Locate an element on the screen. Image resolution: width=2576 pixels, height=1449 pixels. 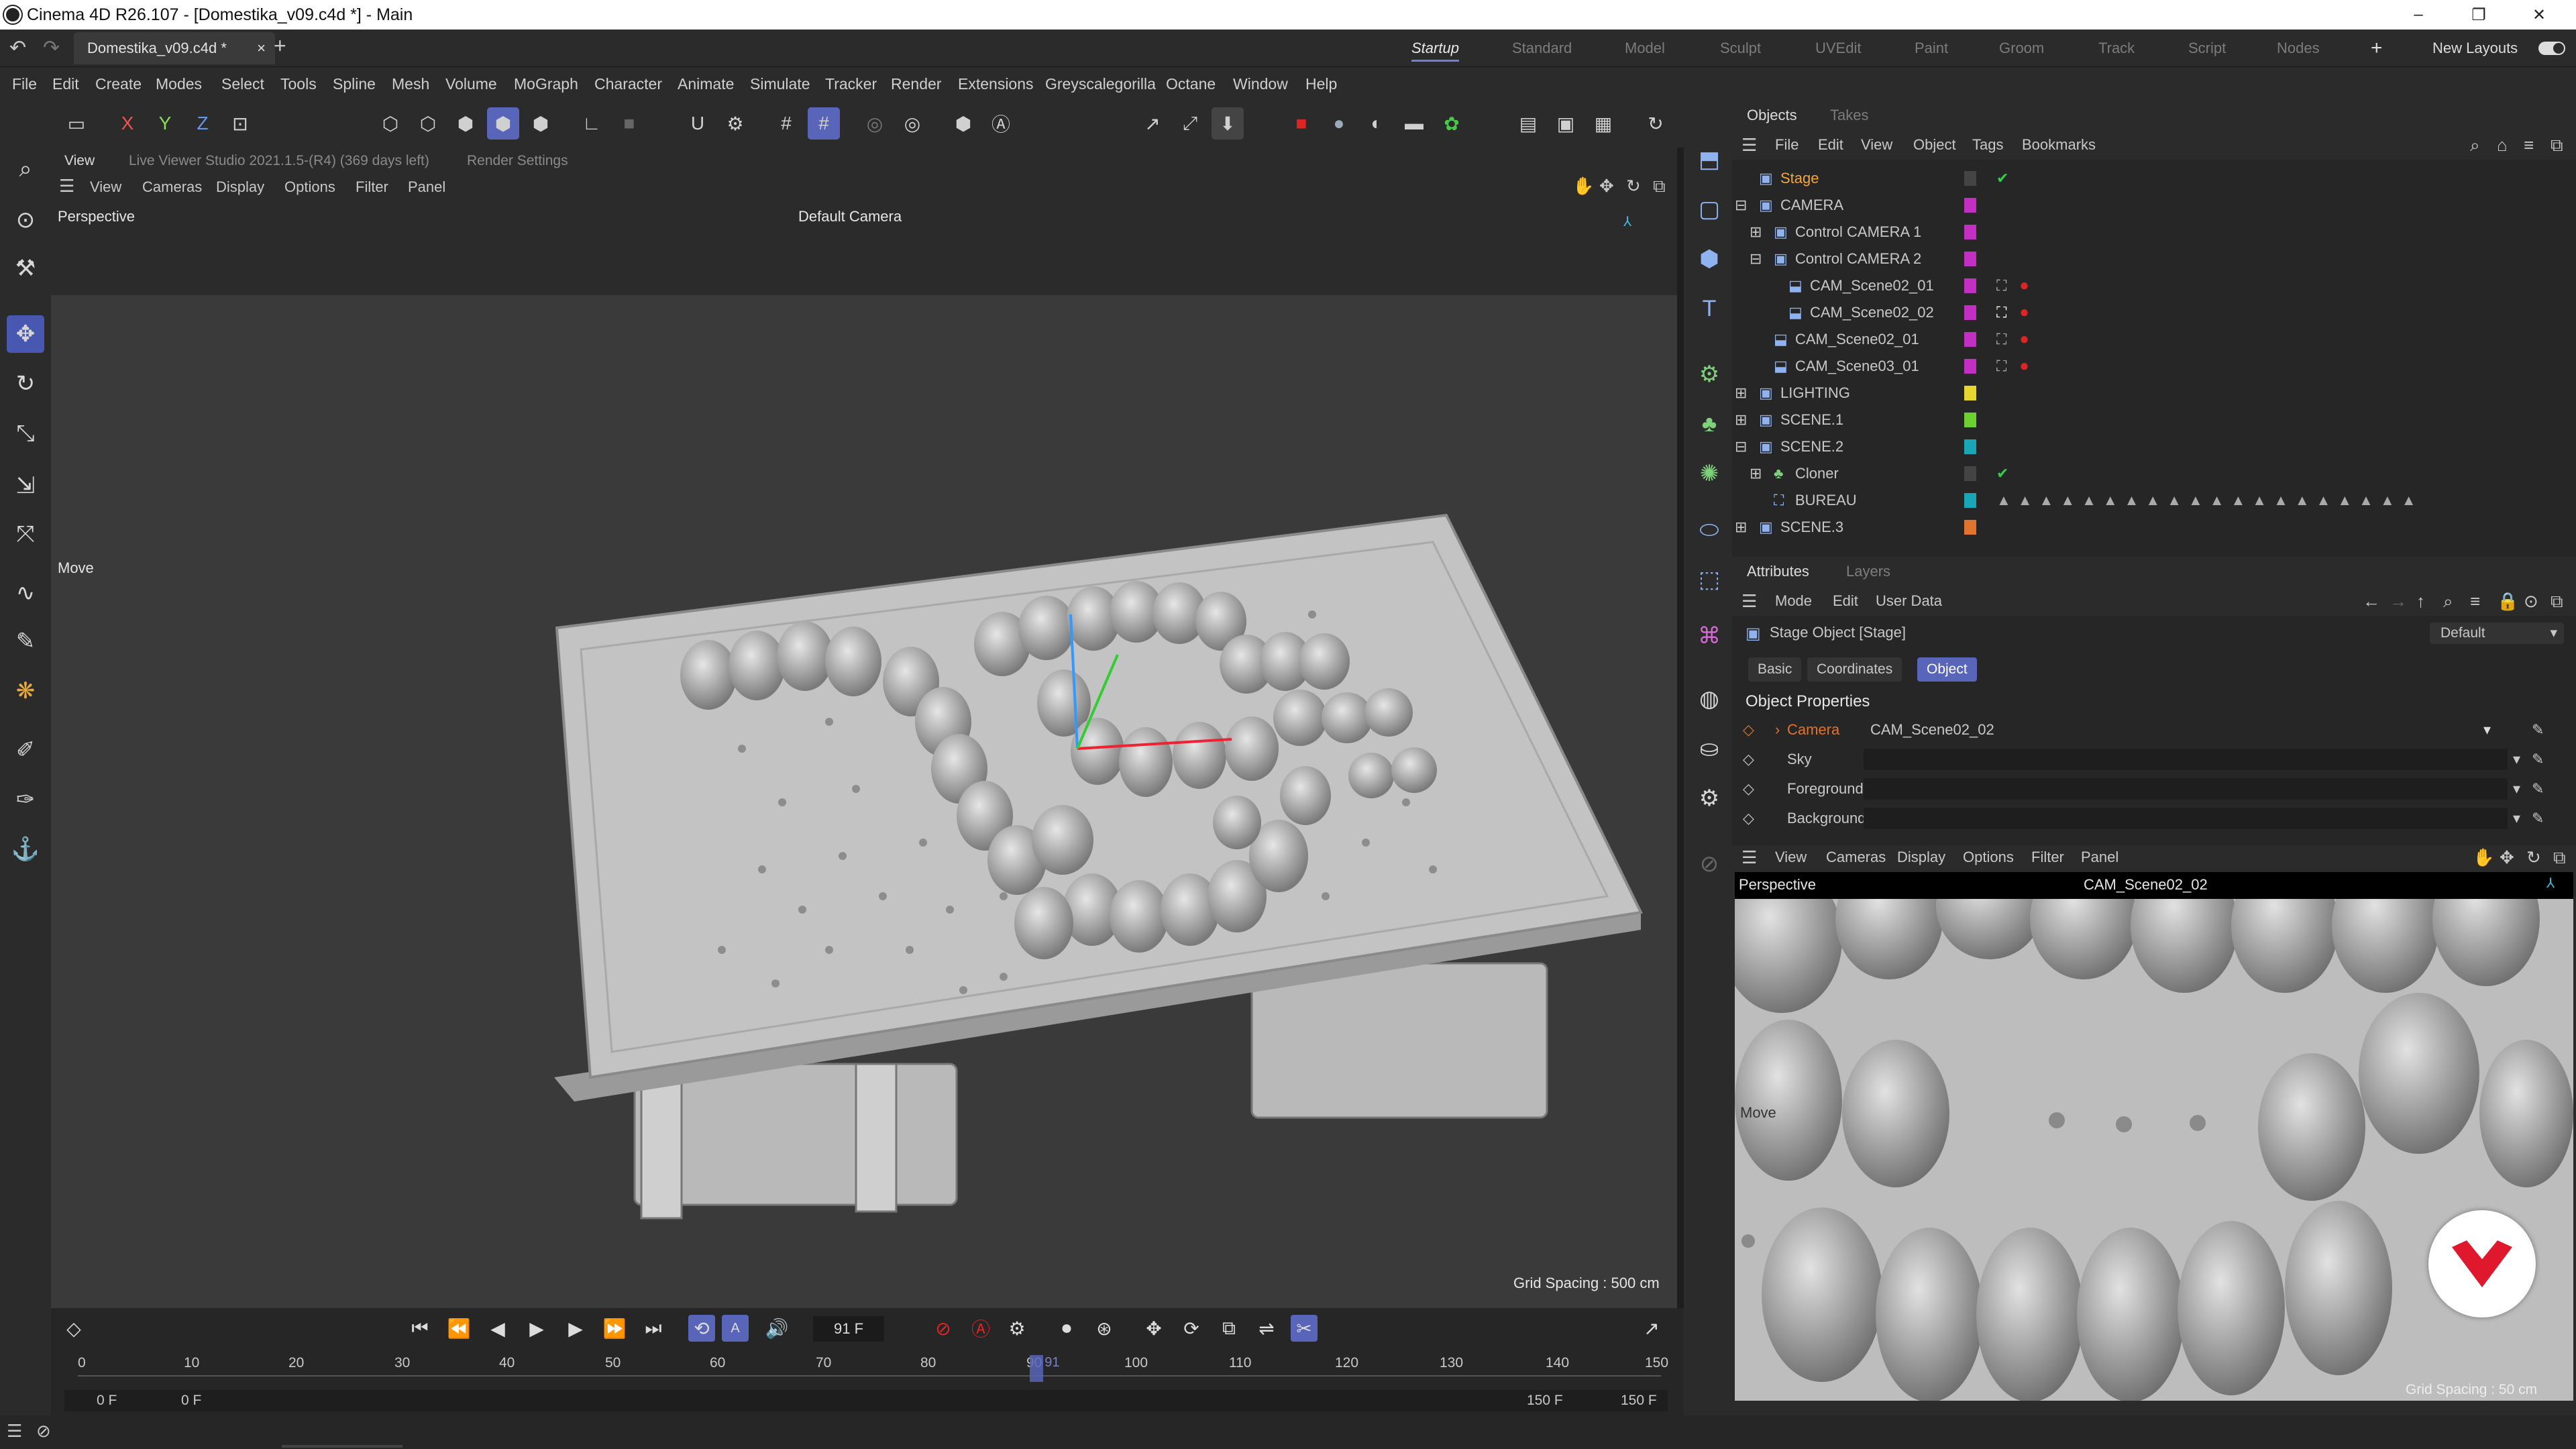
om-home-icon: ⌂ is located at coordinates (2502, 145).